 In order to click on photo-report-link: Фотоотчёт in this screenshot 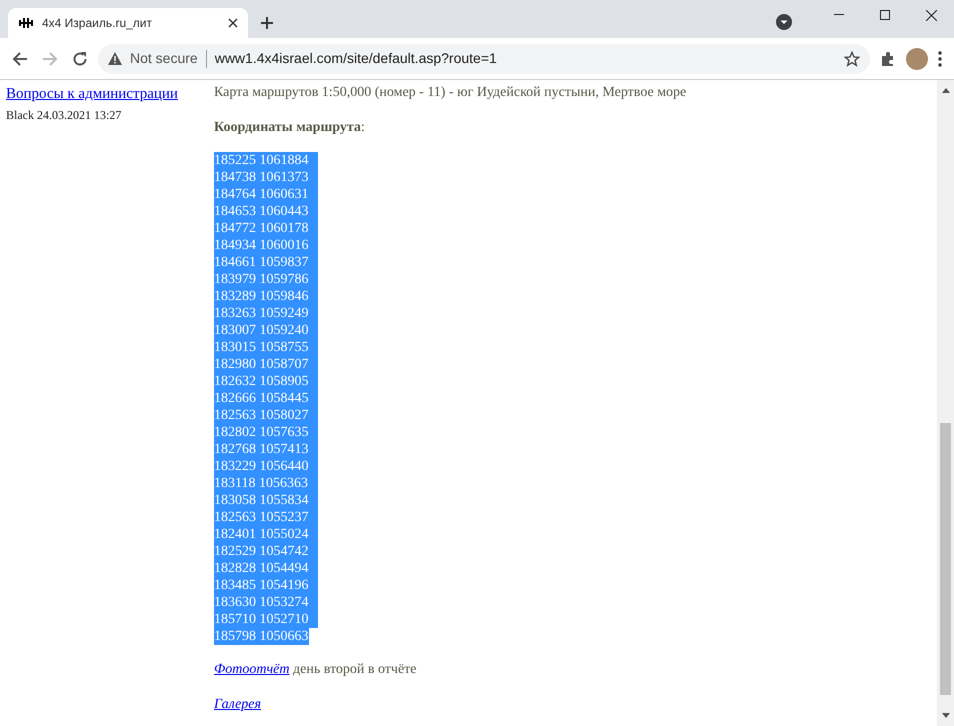, I will do `click(252, 669)`.